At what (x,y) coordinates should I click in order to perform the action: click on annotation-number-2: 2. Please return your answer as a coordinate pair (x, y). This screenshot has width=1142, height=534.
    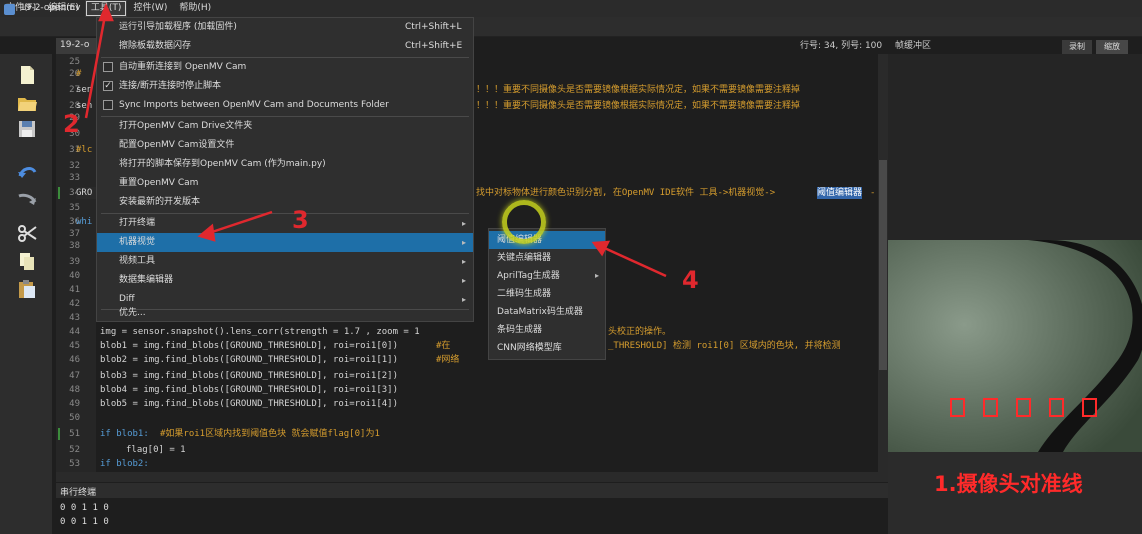
    Looking at the image, I should click on (71, 124).